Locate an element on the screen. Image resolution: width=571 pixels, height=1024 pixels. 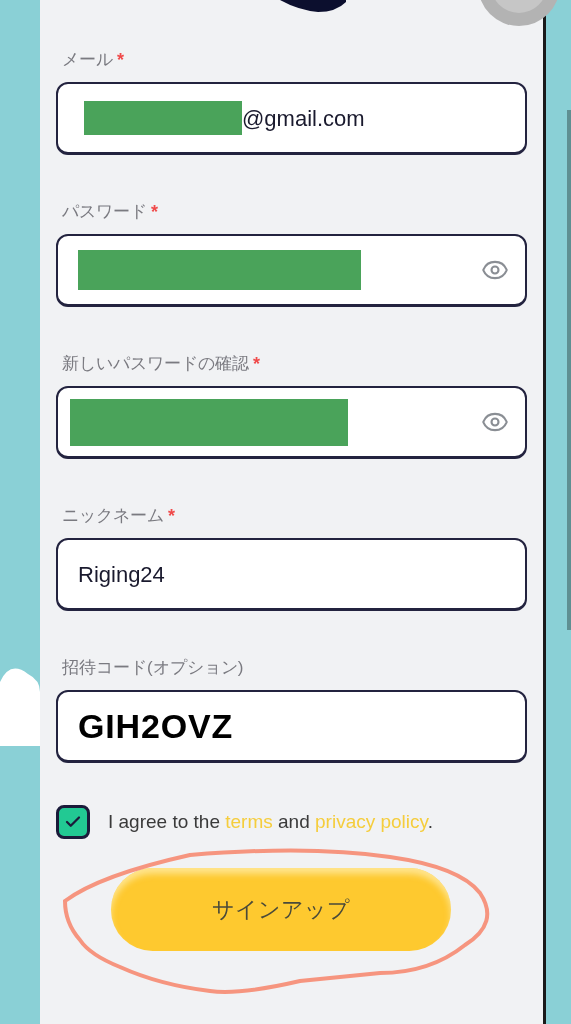
input-field: GIH2OVZ is located at coordinates (291, 726).